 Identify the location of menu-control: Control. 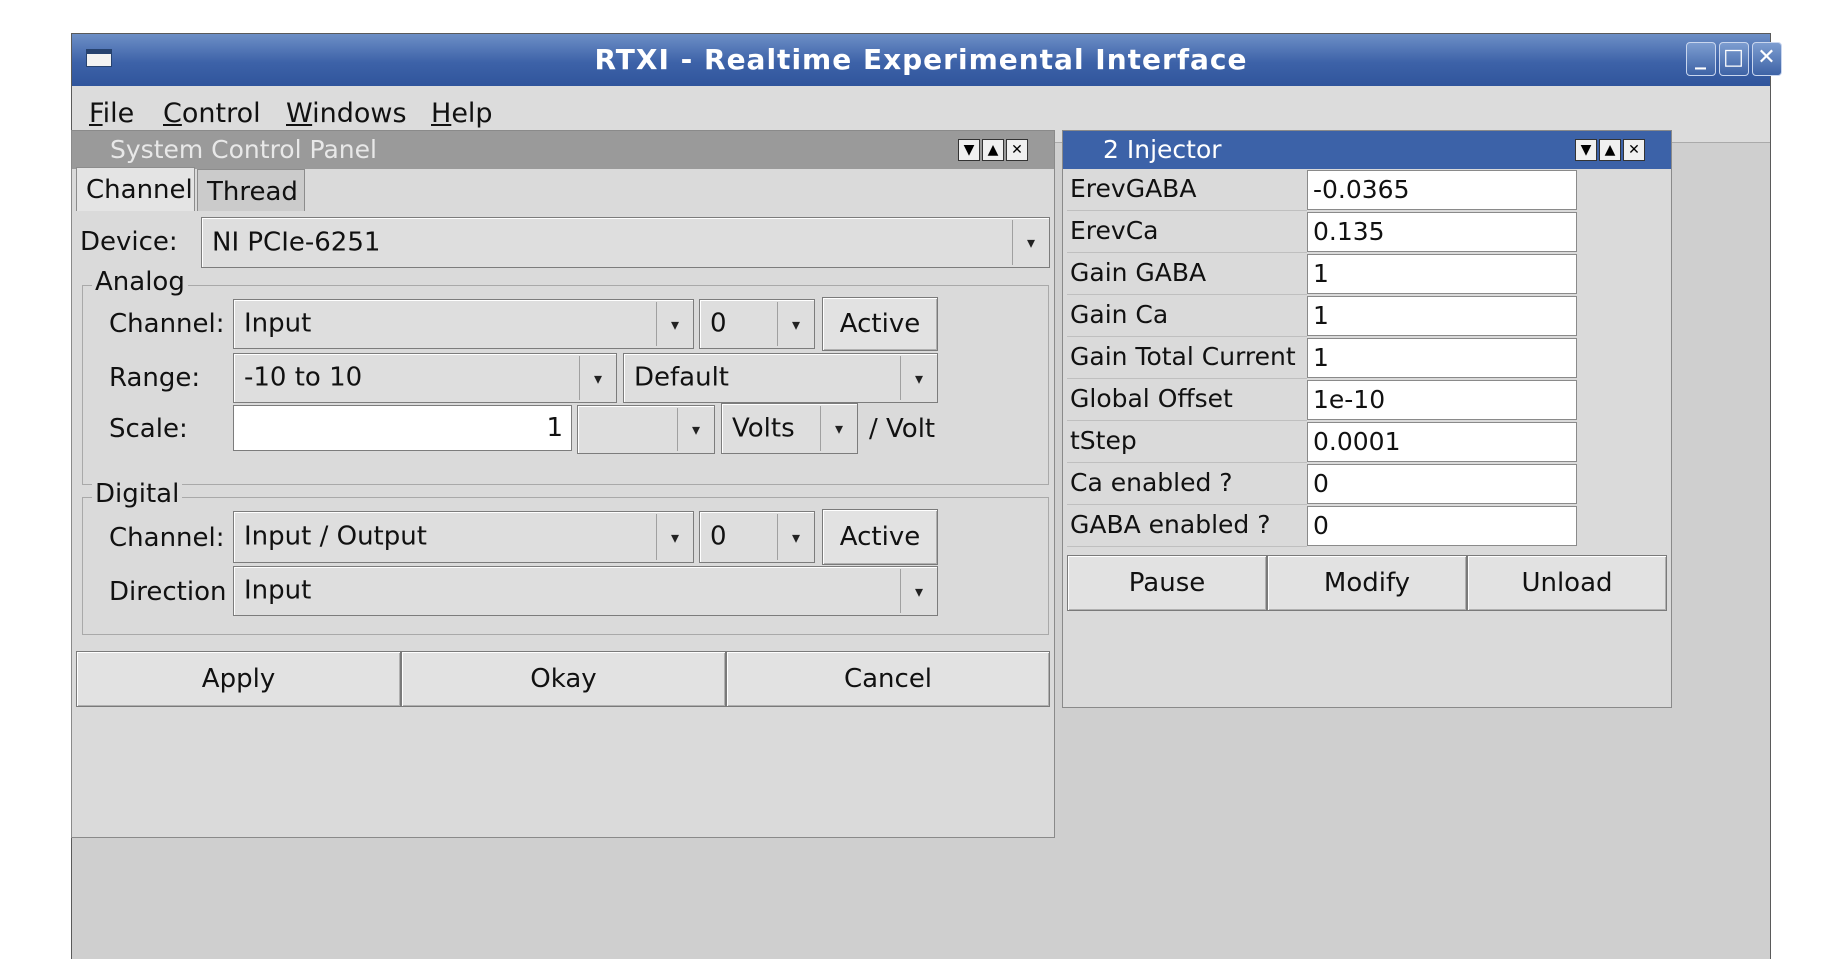
(212, 113).